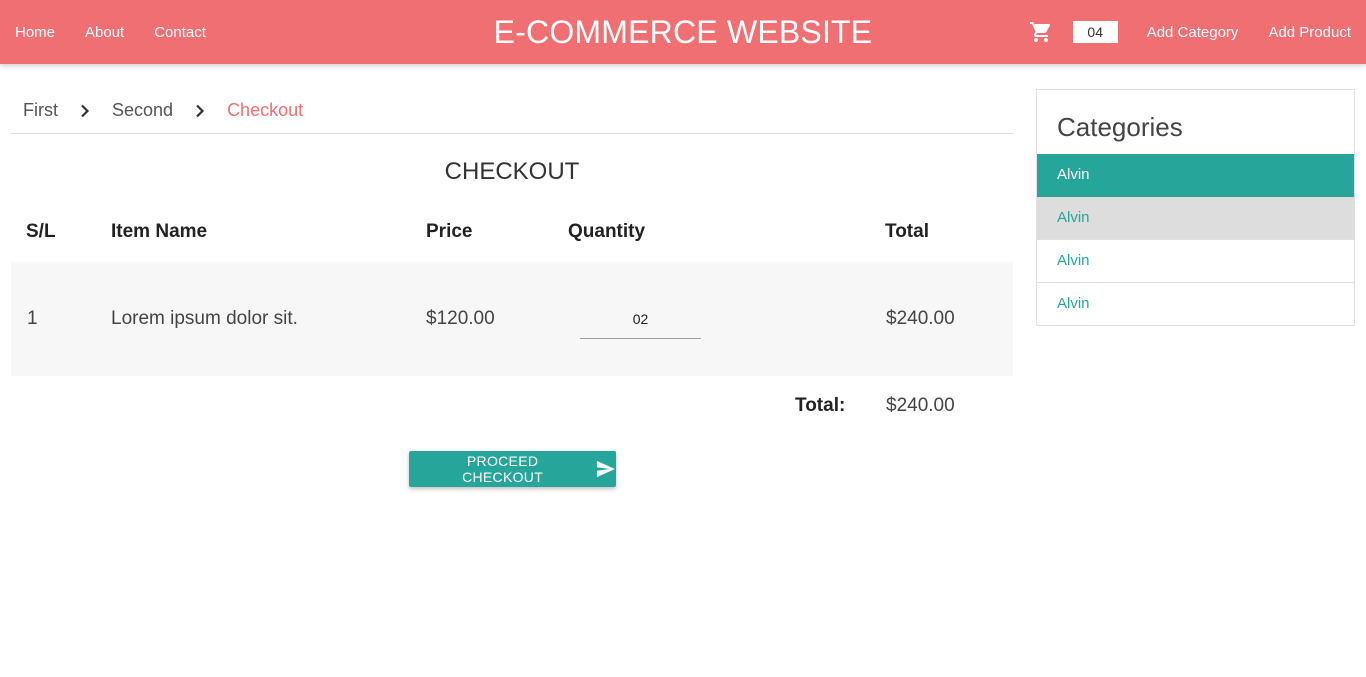 This screenshot has height=677, width=1366. I want to click on breadcrumb-item-first: First, so click(40, 110).